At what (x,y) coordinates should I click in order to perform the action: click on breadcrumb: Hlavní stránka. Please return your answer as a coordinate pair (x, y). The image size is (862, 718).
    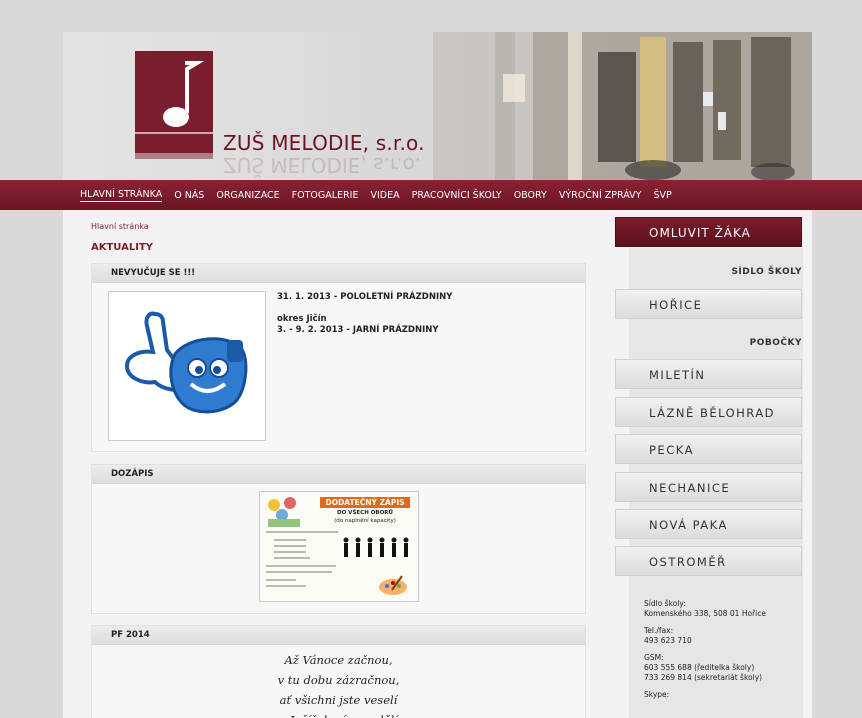
    Looking at the image, I should click on (120, 226).